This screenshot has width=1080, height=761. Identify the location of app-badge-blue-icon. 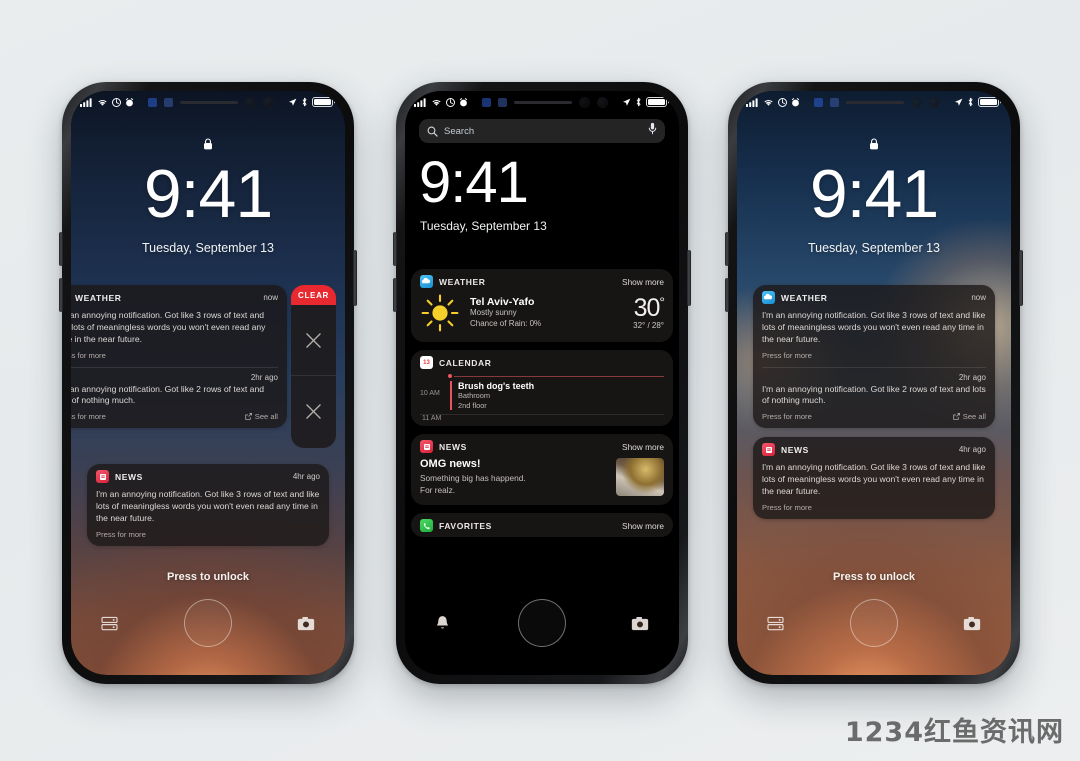
(486, 102).